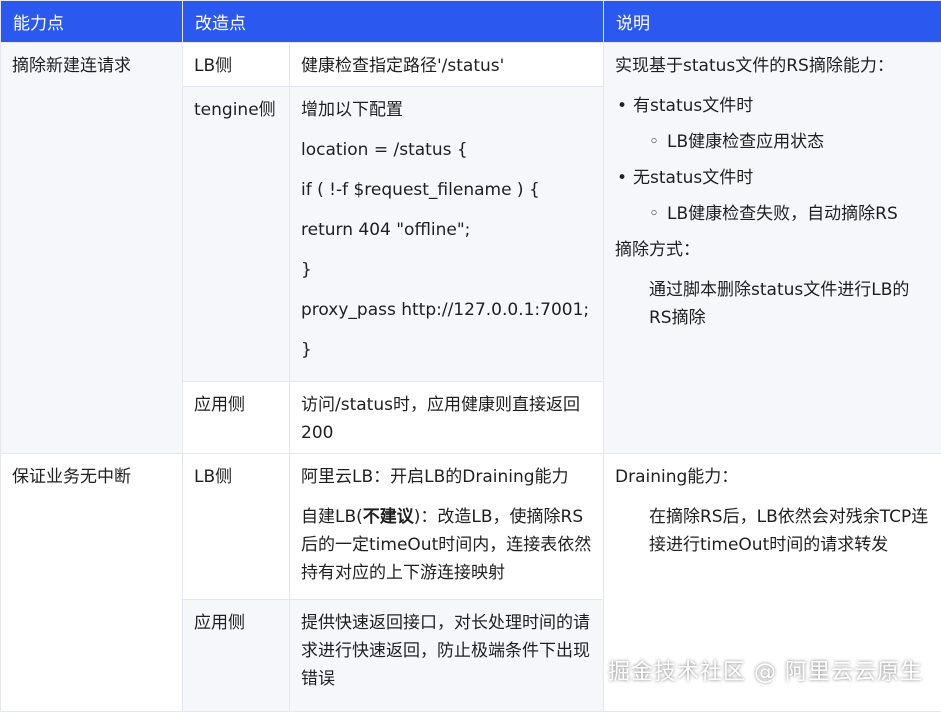 Image resolution: width=941 pixels, height=712 pixels. I want to click on header-capability: 能力点, so click(92, 22).